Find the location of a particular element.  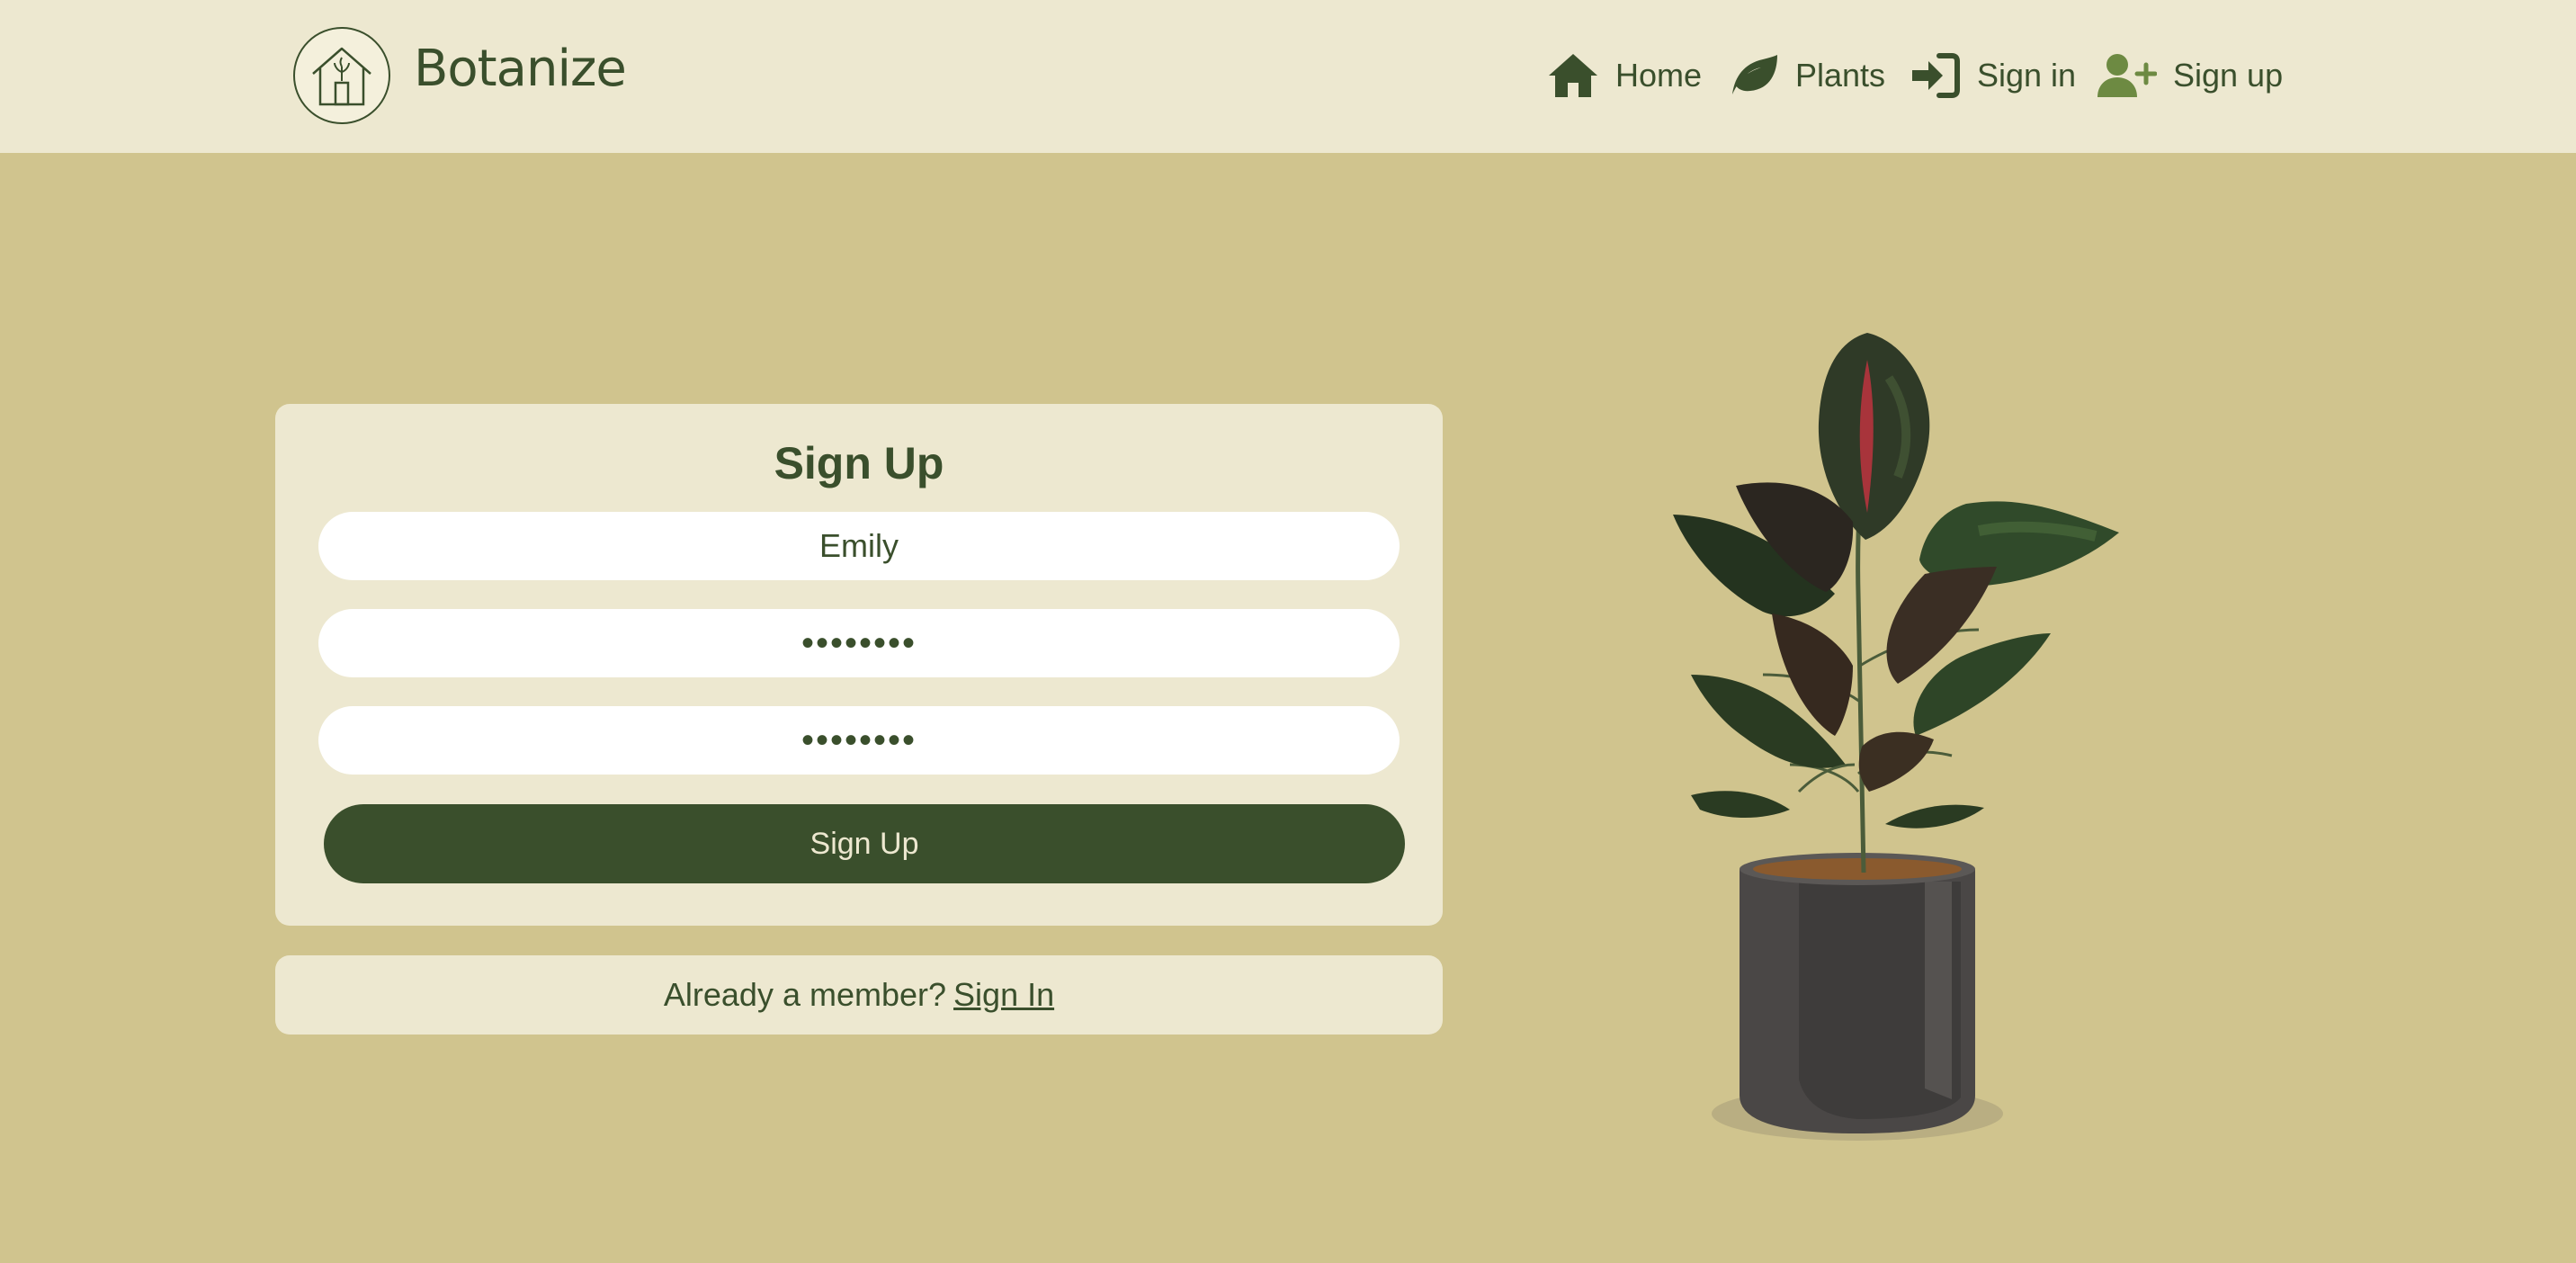

house-sprout-icon is located at coordinates (341, 76).